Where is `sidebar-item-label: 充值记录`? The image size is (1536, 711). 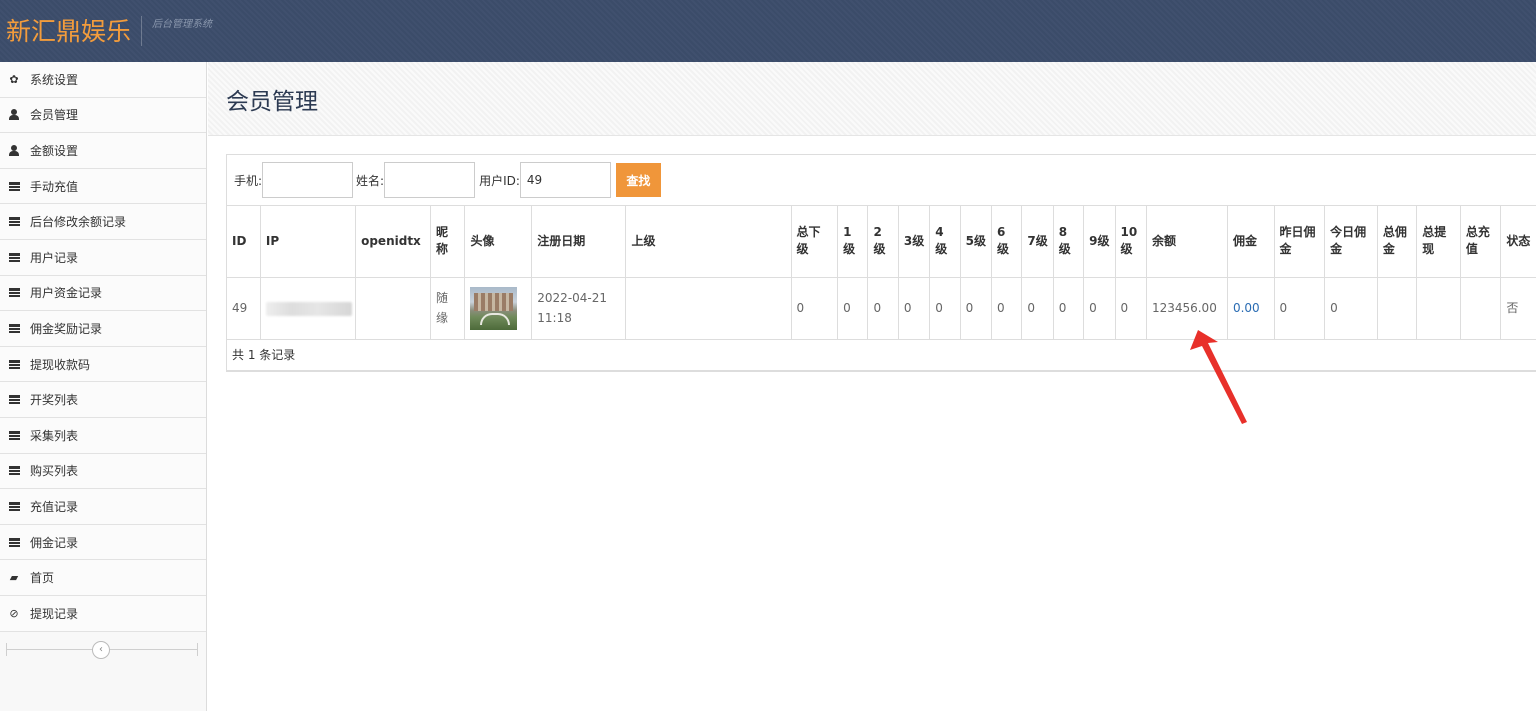
sidebar-item-label: 充值记录 is located at coordinates (54, 506).